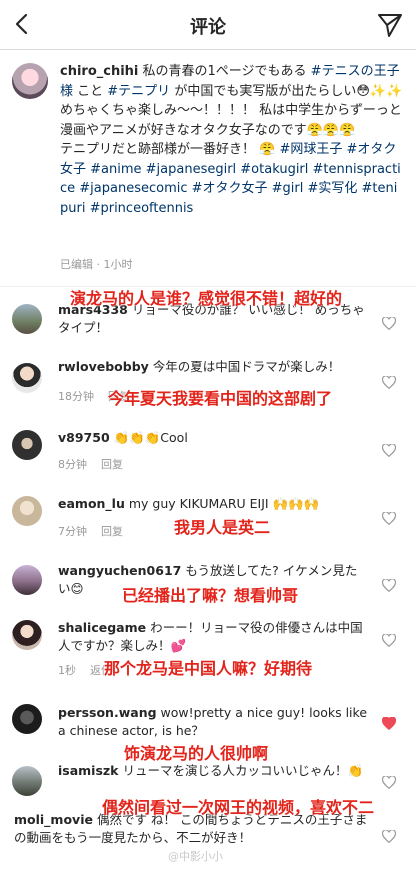  What do you see at coordinates (196, 753) in the screenshot?
I see `translation-overlay: 饰演龙马的人很帅啊` at bounding box center [196, 753].